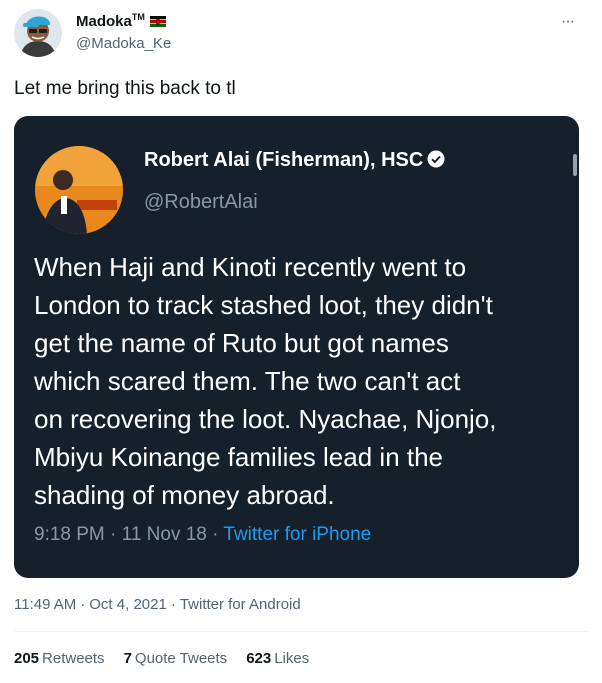 The width and height of the screenshot is (602, 683). Describe the element at coordinates (201, 202) in the screenshot. I see `embedded-author-handle: @RobertAlai` at that location.